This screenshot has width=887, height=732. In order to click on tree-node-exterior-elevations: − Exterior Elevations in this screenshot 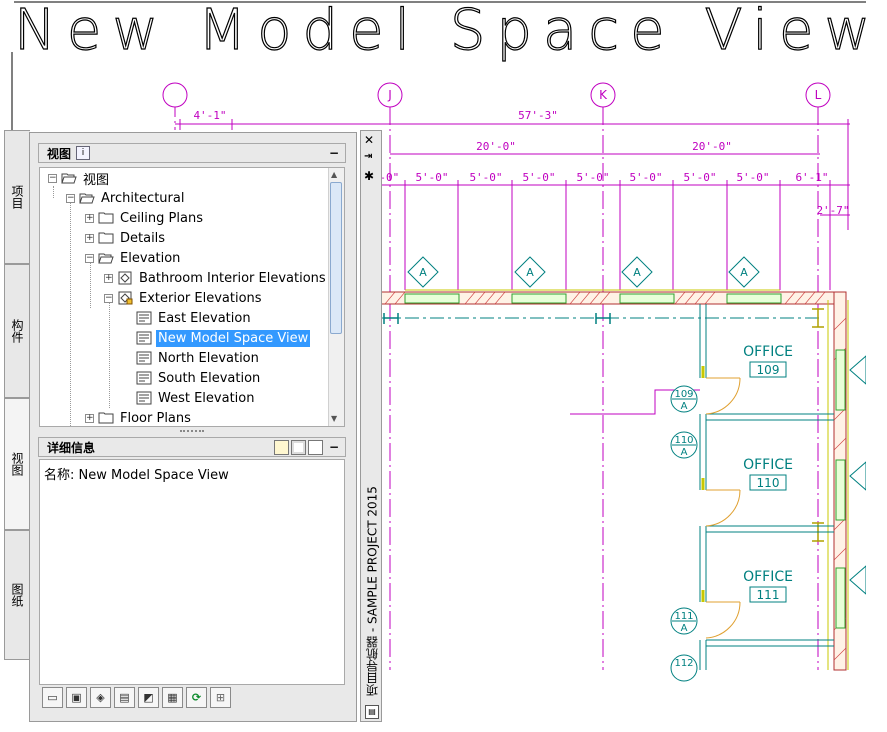, I will do `click(184, 298)`.